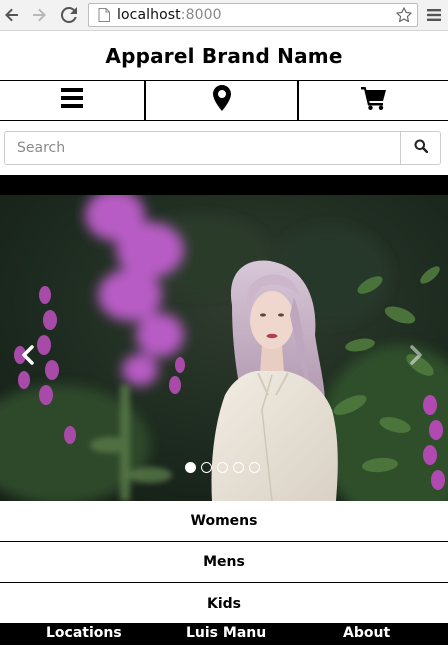 This screenshot has width=448, height=645. What do you see at coordinates (84, 633) in the screenshot?
I see `footer-link-locations: Locations` at bounding box center [84, 633].